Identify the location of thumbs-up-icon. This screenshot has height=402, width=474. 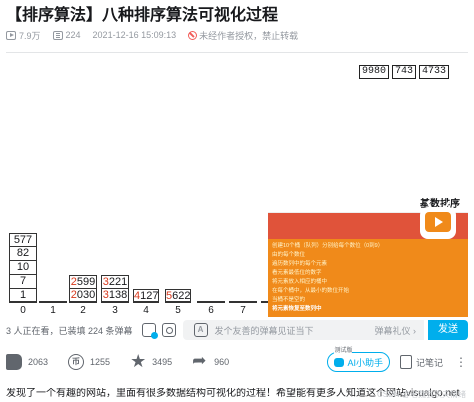
(14, 362).